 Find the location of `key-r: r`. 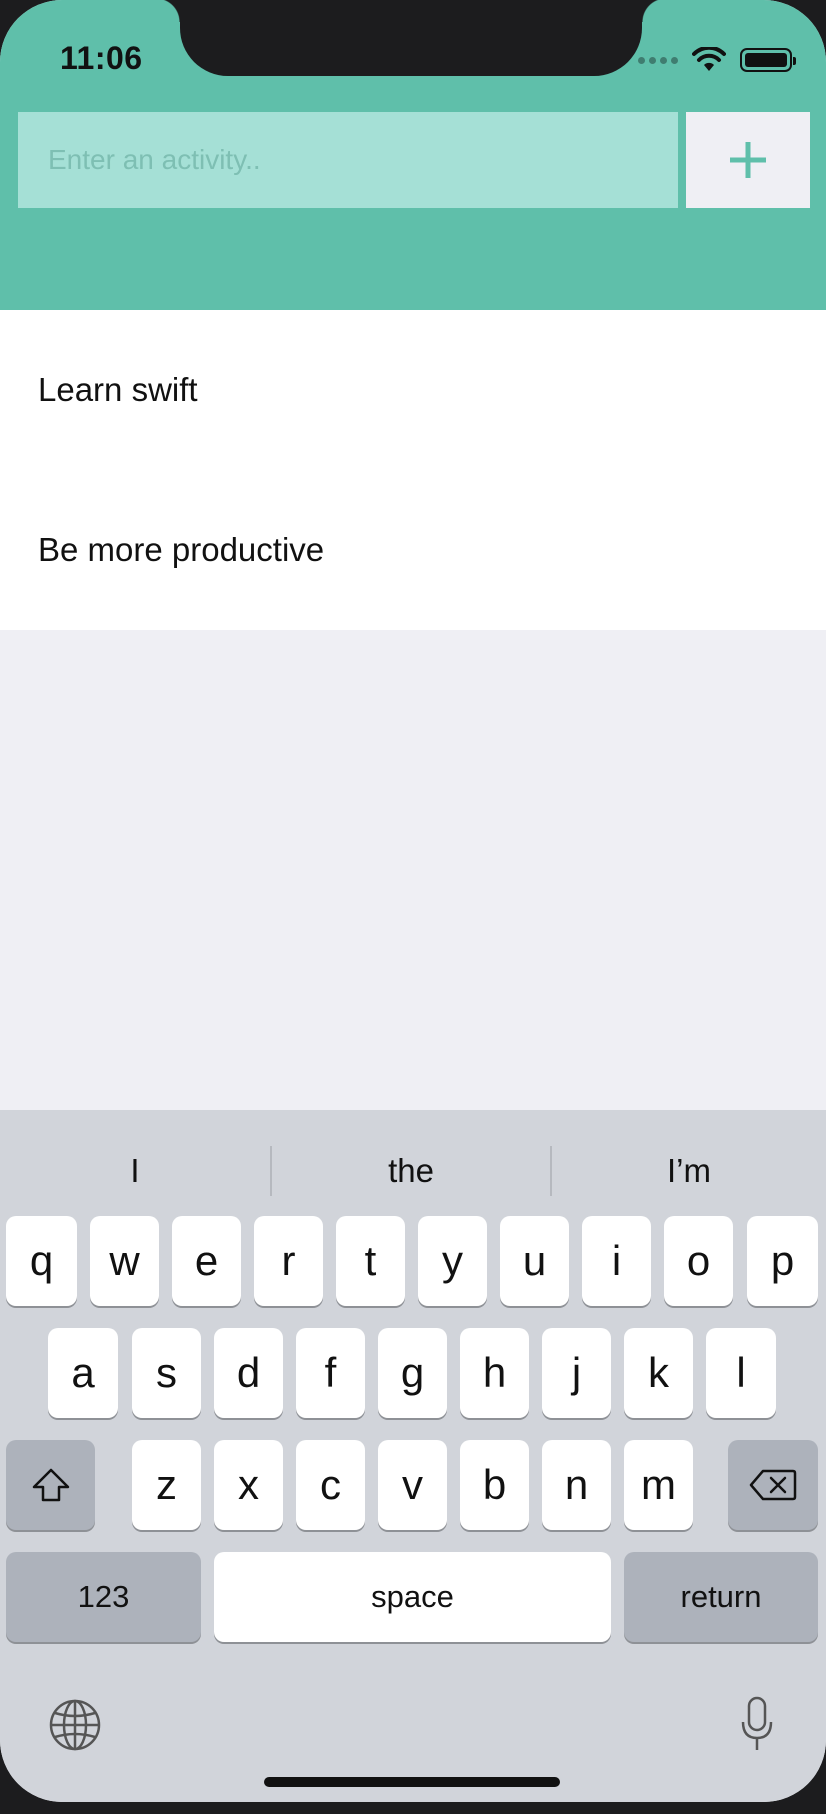

key-r: r is located at coordinates (288, 1261).